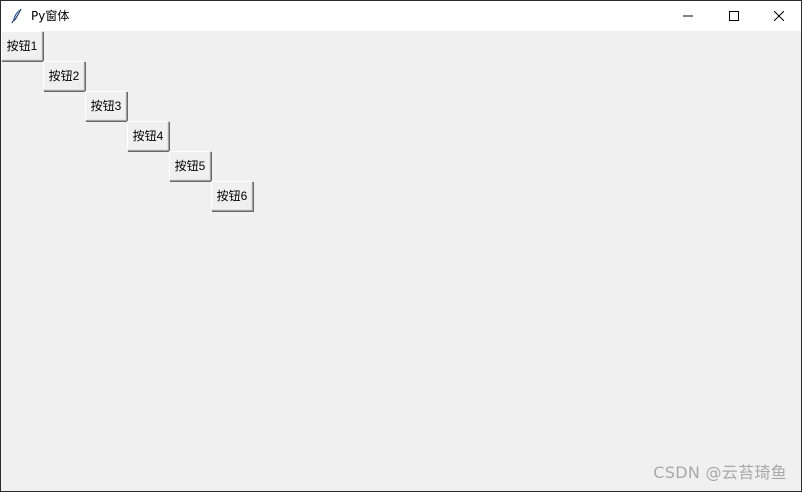  I want to click on button-6: 按钮6, so click(232, 196).